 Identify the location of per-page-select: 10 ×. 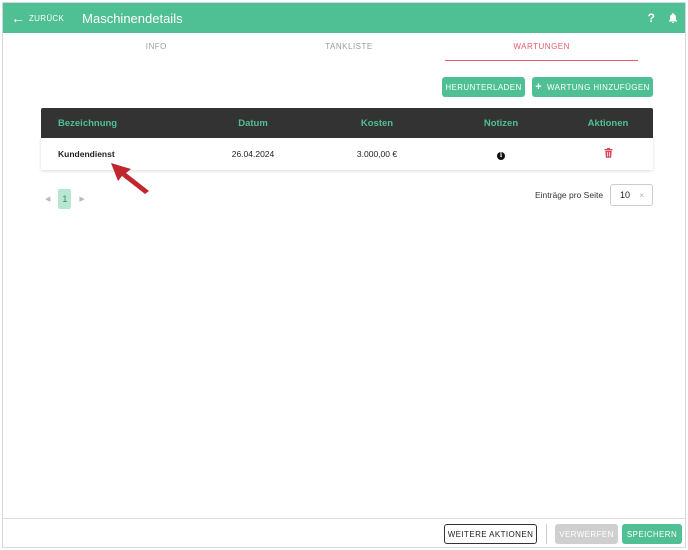
(631, 195).